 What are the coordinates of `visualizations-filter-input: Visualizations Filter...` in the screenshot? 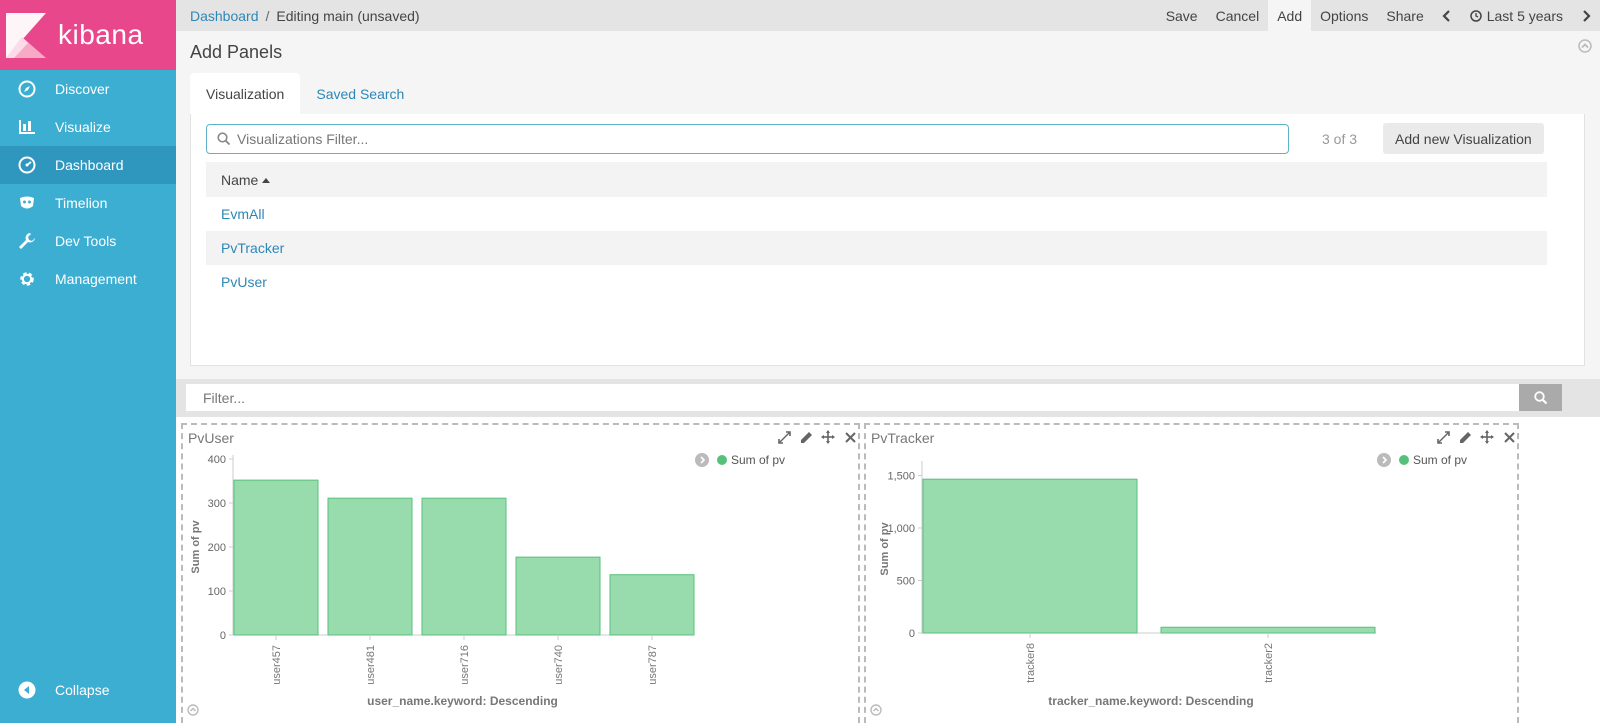 It's located at (747, 139).